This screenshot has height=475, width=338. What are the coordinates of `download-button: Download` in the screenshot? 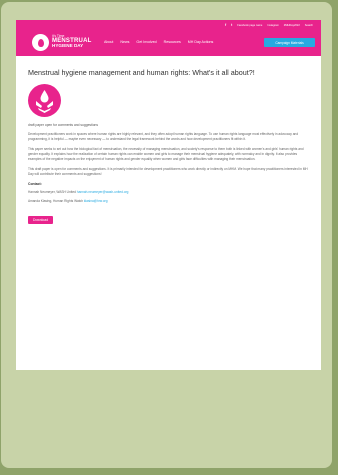 It's located at (41, 220).